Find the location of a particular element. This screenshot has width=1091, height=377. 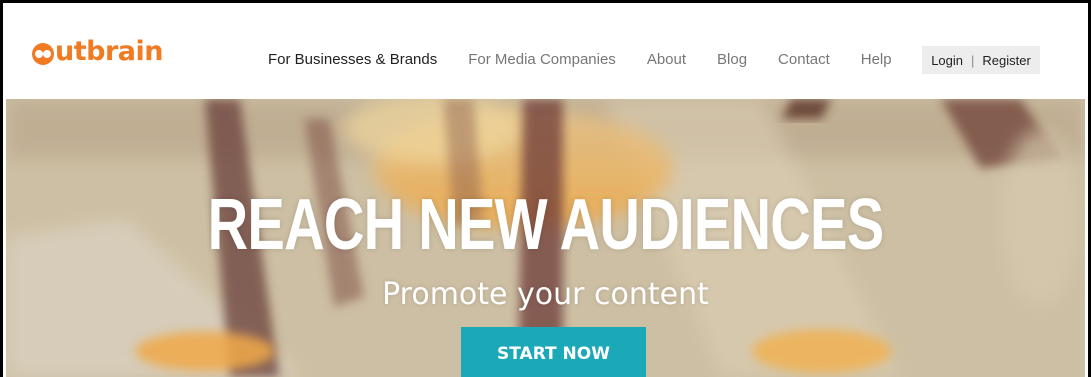

login-link: Login is located at coordinates (947, 60).